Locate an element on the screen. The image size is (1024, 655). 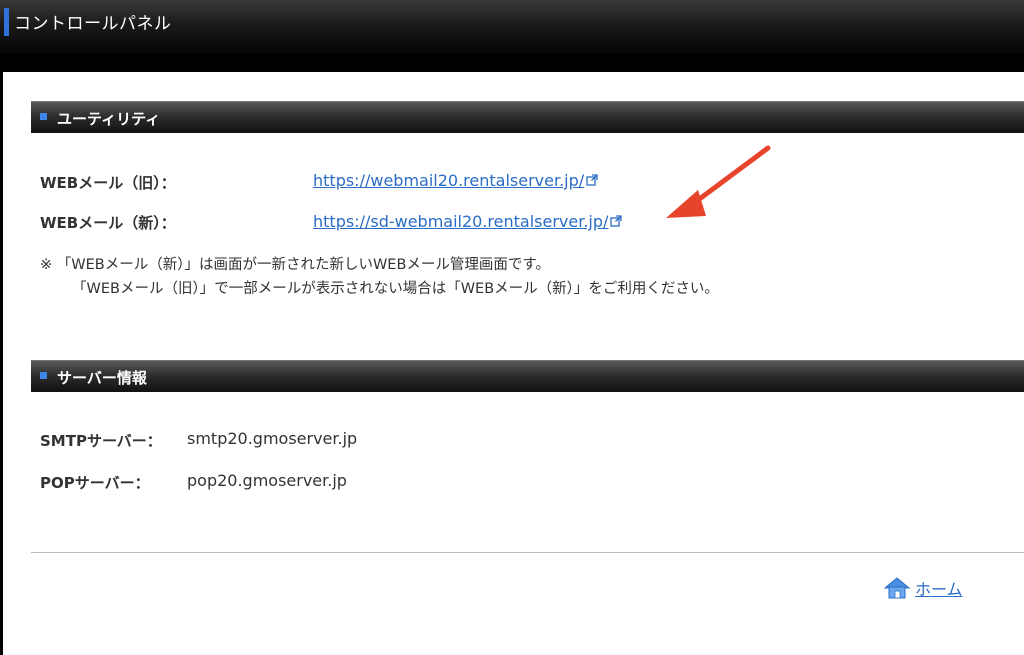
server-info-section-title: サーバー情報 is located at coordinates (102, 378).